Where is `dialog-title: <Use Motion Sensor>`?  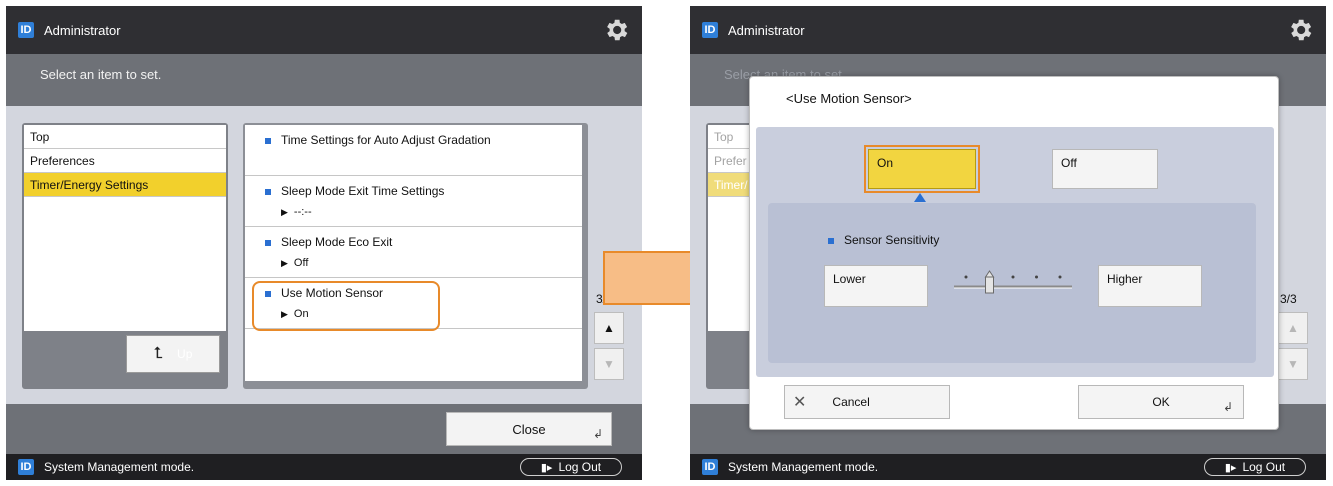 dialog-title: <Use Motion Sensor> is located at coordinates (849, 98).